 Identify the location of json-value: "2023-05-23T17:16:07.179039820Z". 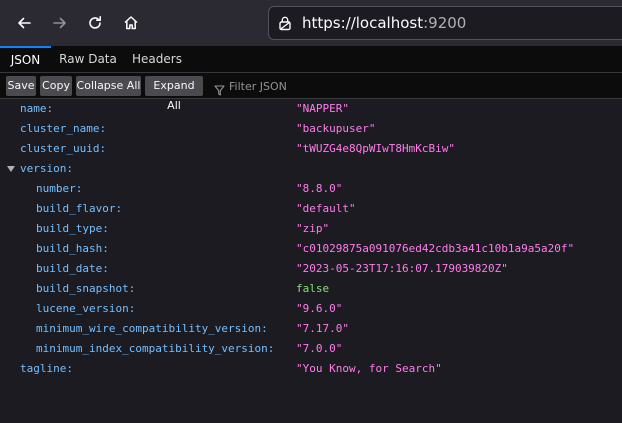
(402, 268).